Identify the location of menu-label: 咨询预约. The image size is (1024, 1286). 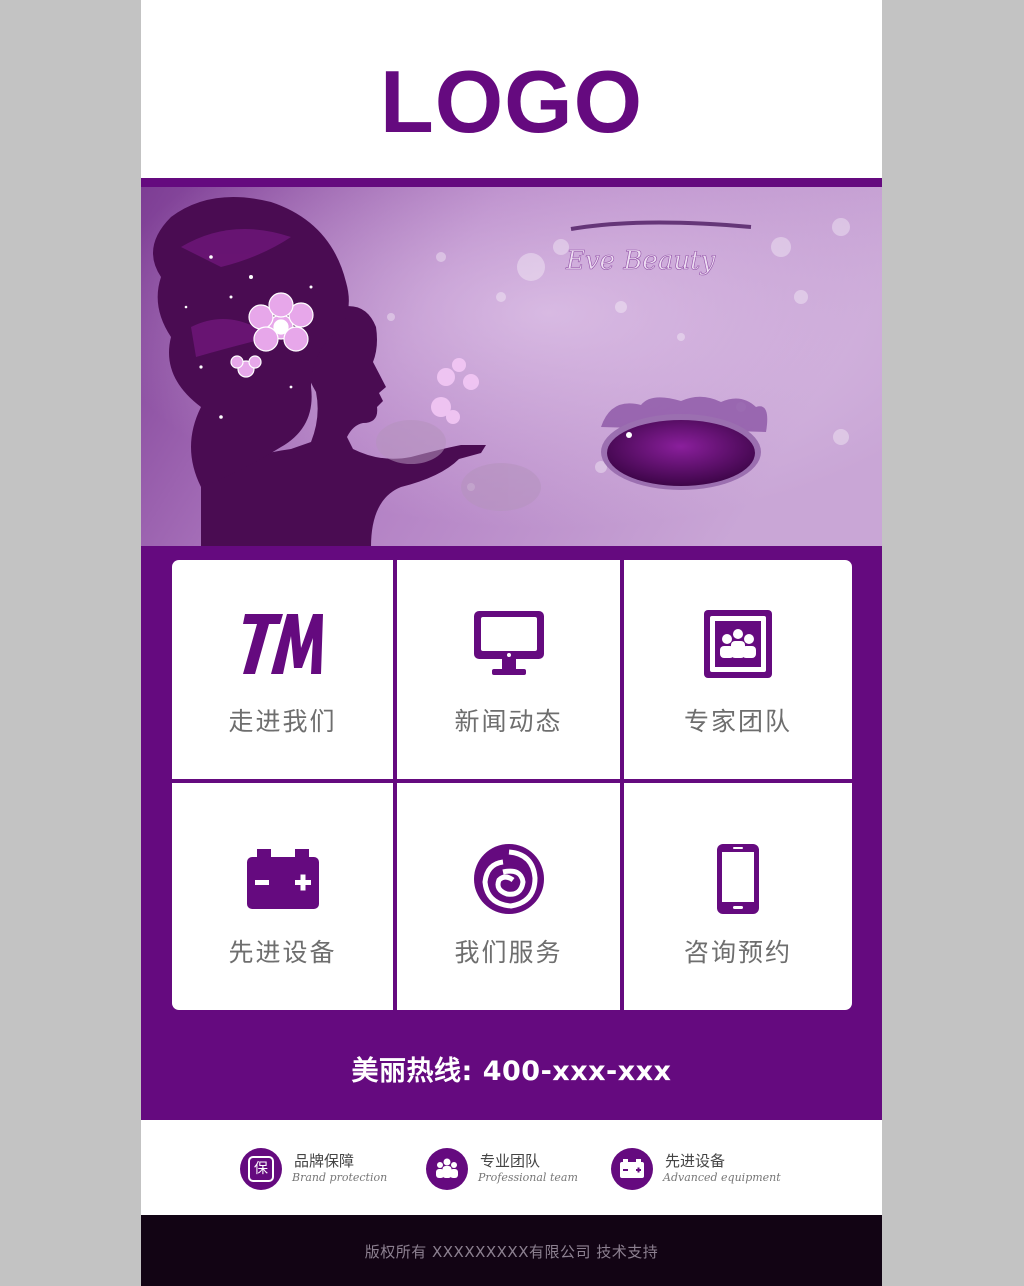
(737, 952).